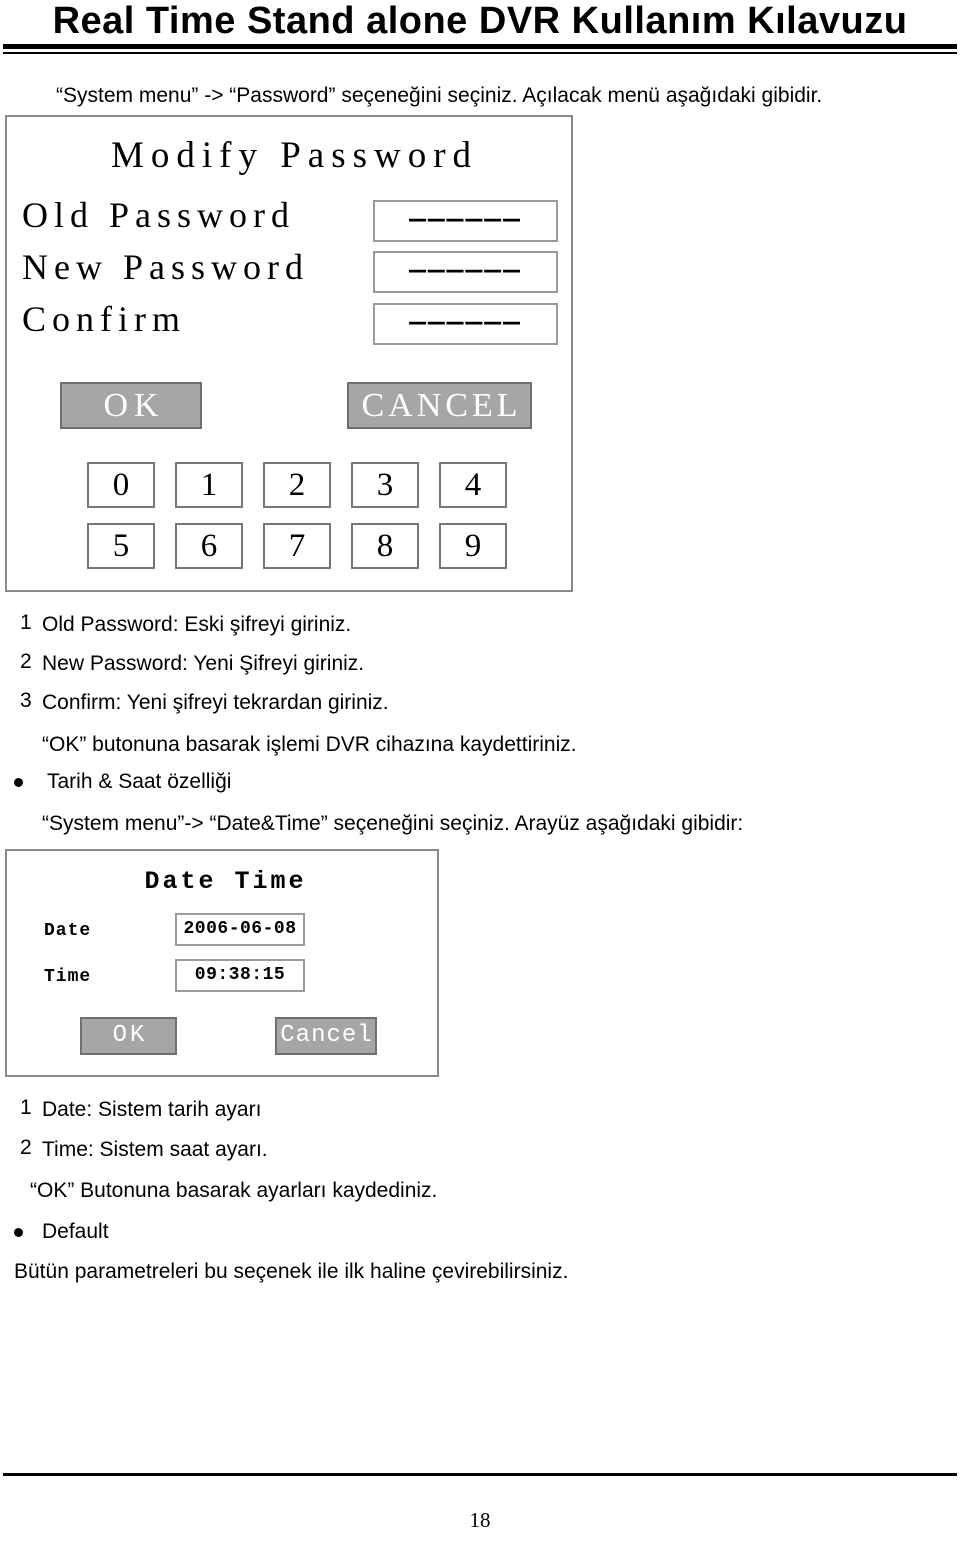 The image size is (960, 1553). Describe the element at coordinates (68, 931) in the screenshot. I see `date-label: Date` at that location.